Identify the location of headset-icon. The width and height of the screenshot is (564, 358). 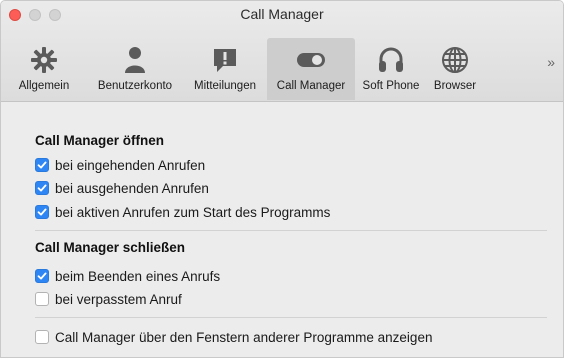
(391, 60).